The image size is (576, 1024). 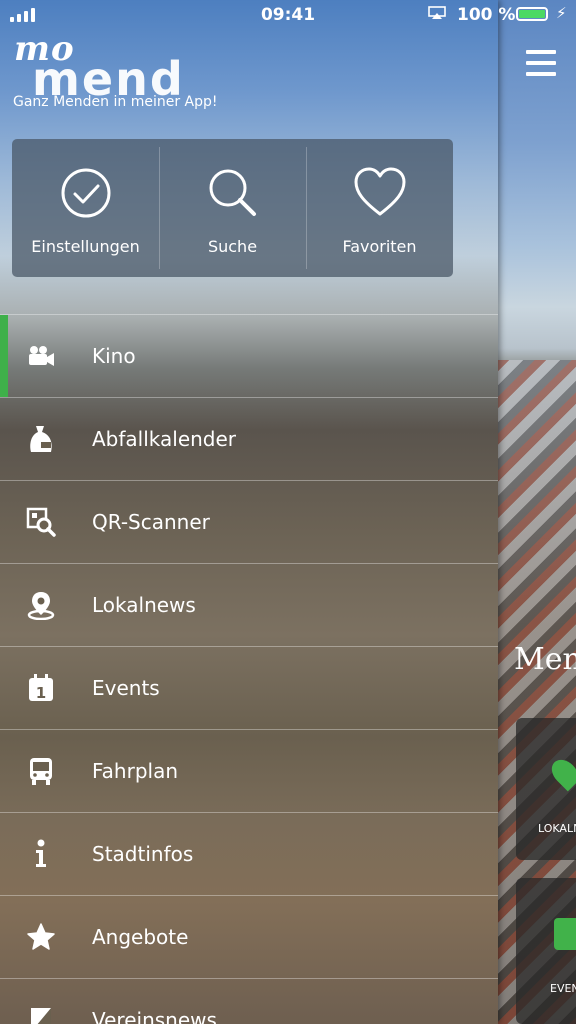 I want to click on battery-fill, so click(x=532, y=14).